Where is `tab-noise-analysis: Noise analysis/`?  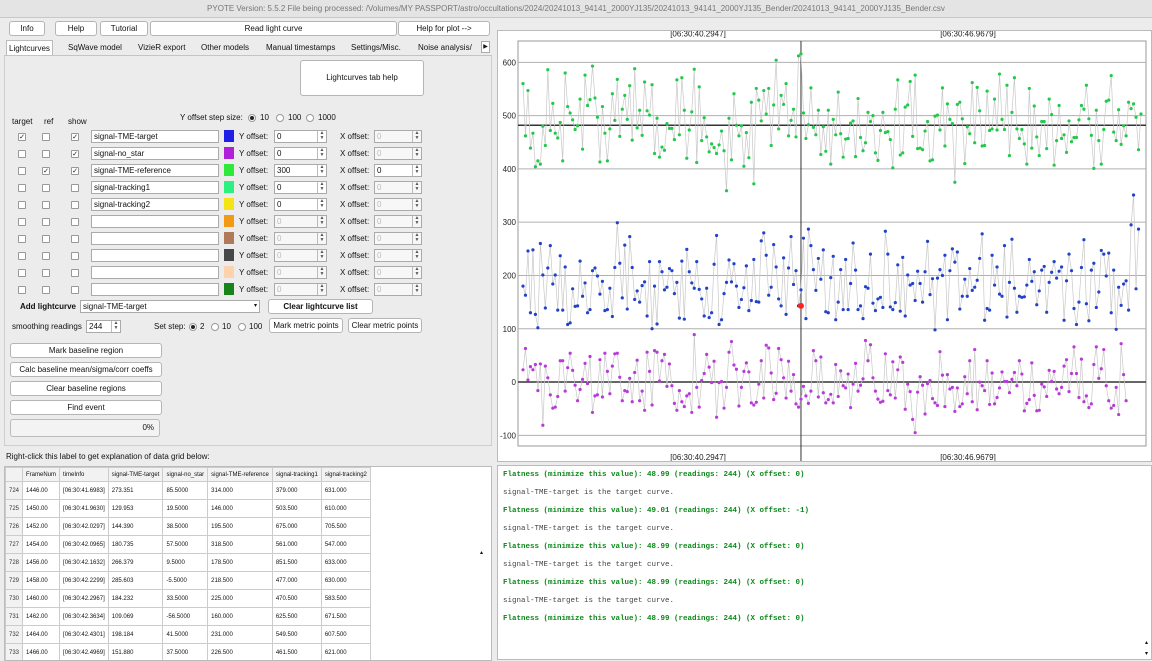
tab-noise-analysis: Noise analysis/ is located at coordinates (448, 47).